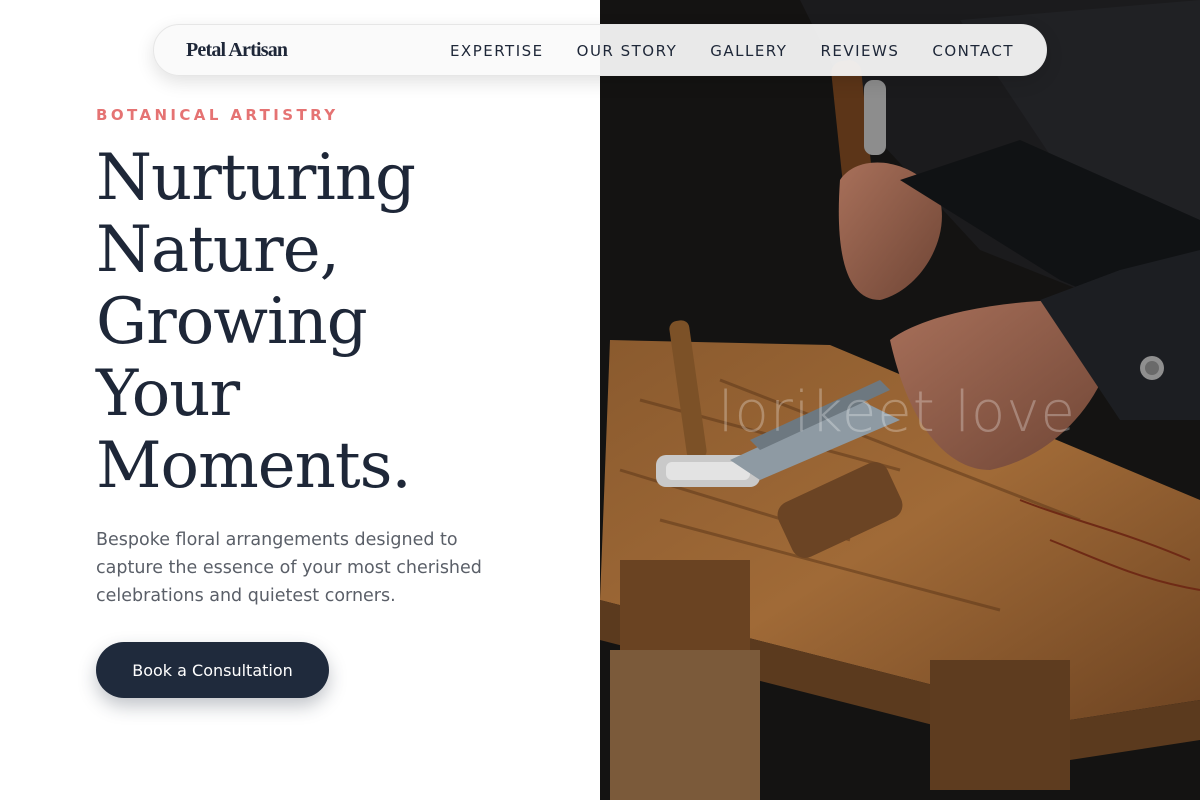  What do you see at coordinates (212, 670) in the screenshot?
I see `book-consultation-button: Book a Consultation` at bounding box center [212, 670].